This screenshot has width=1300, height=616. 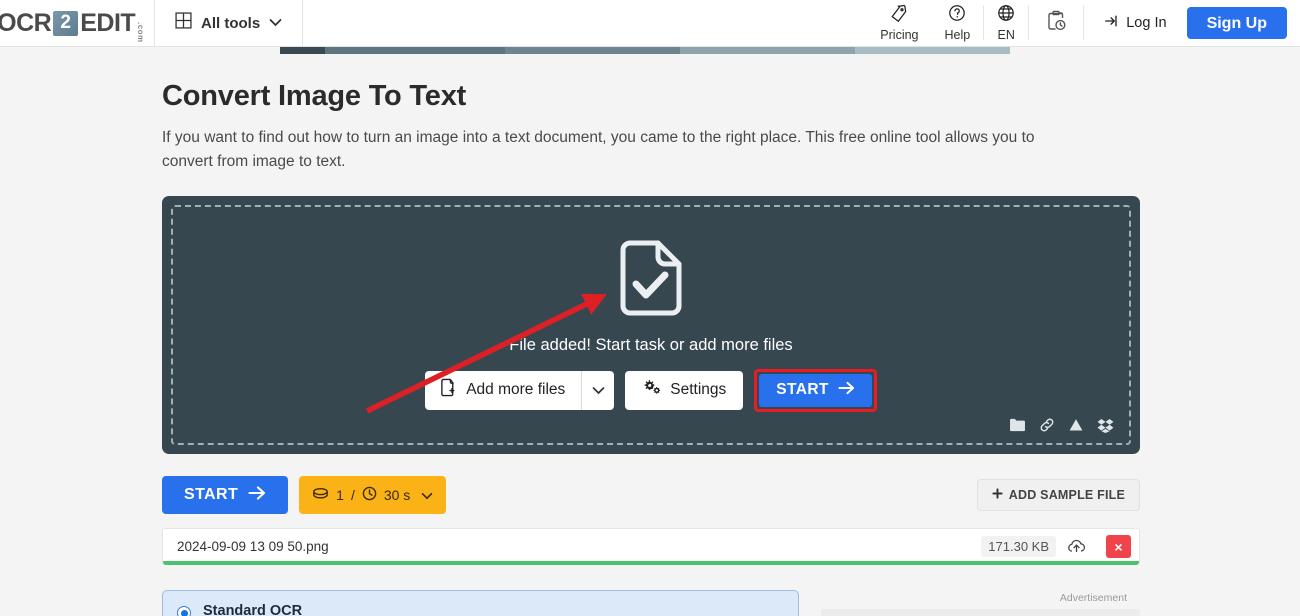 I want to click on credits-badge: 1 / 30 s, so click(x=373, y=495).